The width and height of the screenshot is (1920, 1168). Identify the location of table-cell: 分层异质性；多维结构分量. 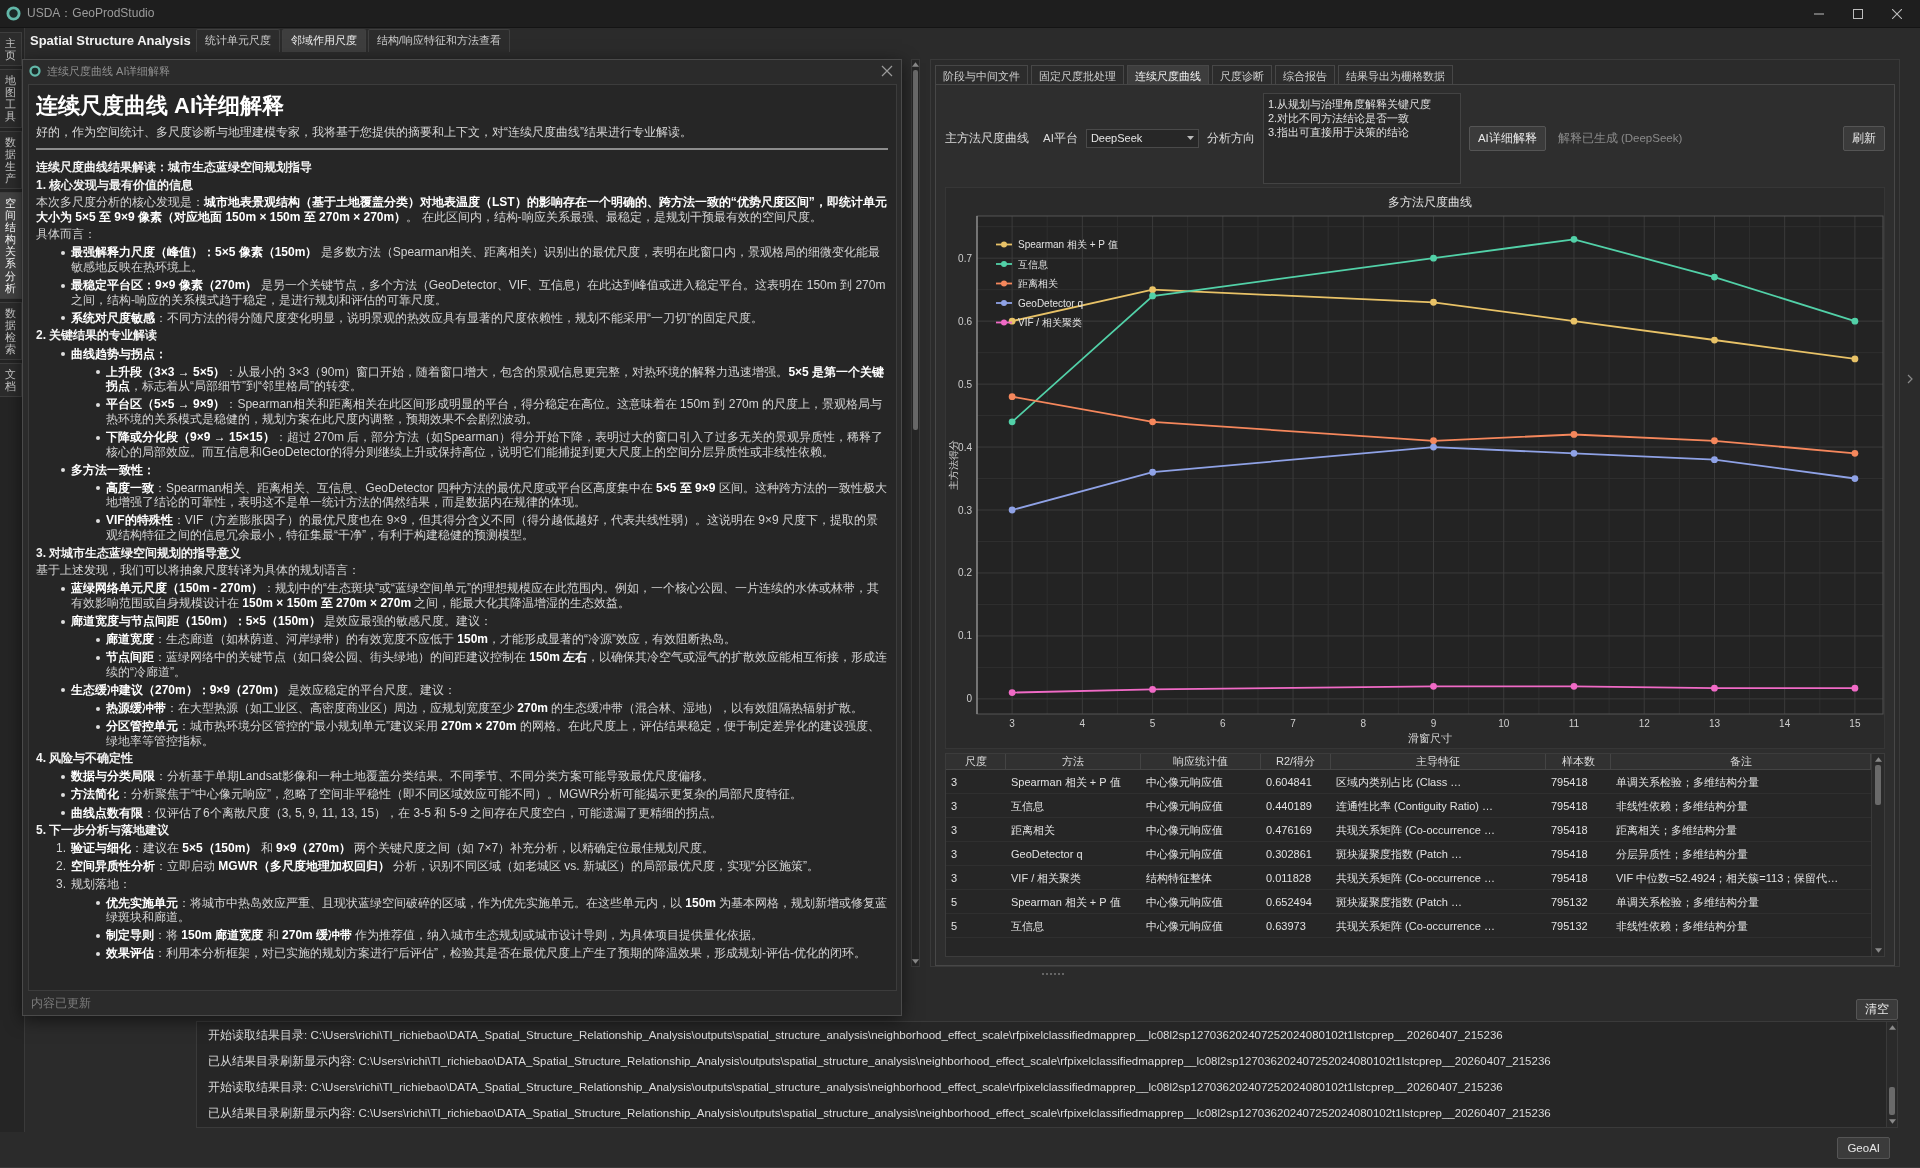
(1741, 854).